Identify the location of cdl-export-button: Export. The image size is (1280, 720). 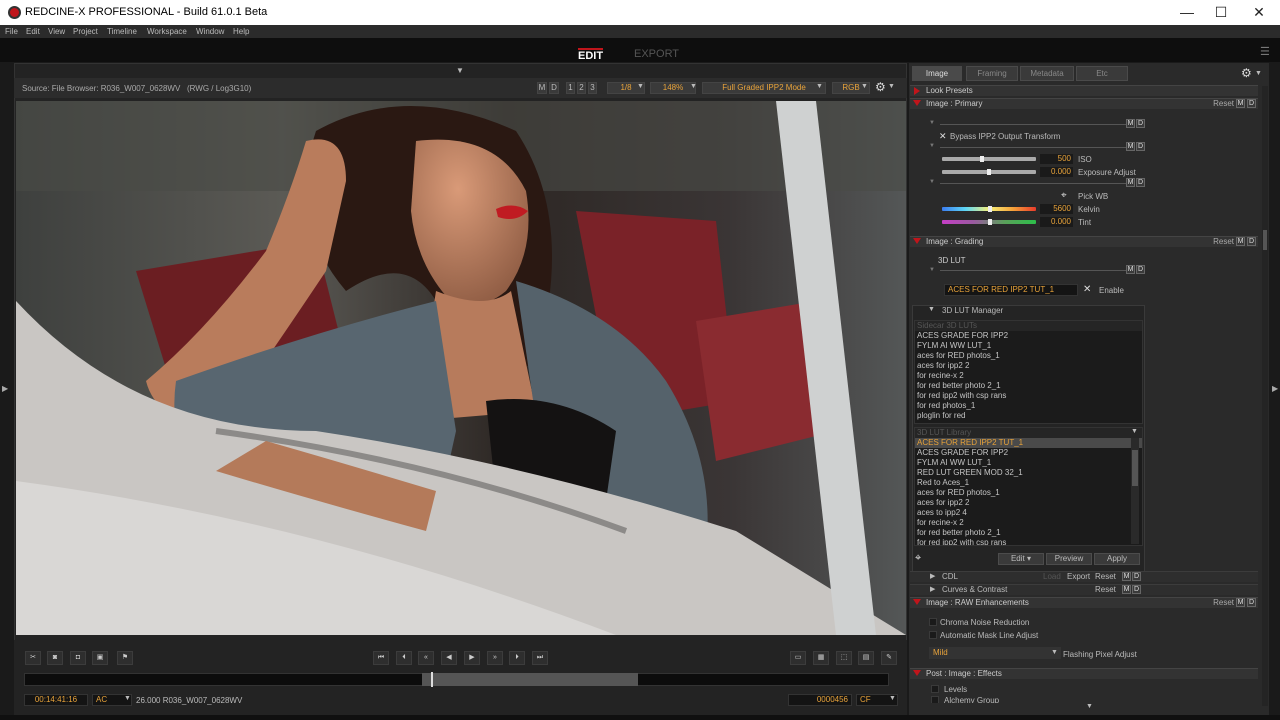
(1078, 576).